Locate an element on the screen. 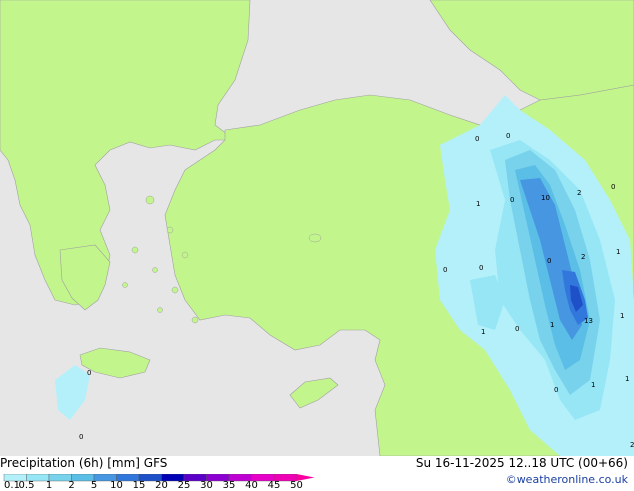  colorbar-tick-label: 15 is located at coordinates (139, 485).